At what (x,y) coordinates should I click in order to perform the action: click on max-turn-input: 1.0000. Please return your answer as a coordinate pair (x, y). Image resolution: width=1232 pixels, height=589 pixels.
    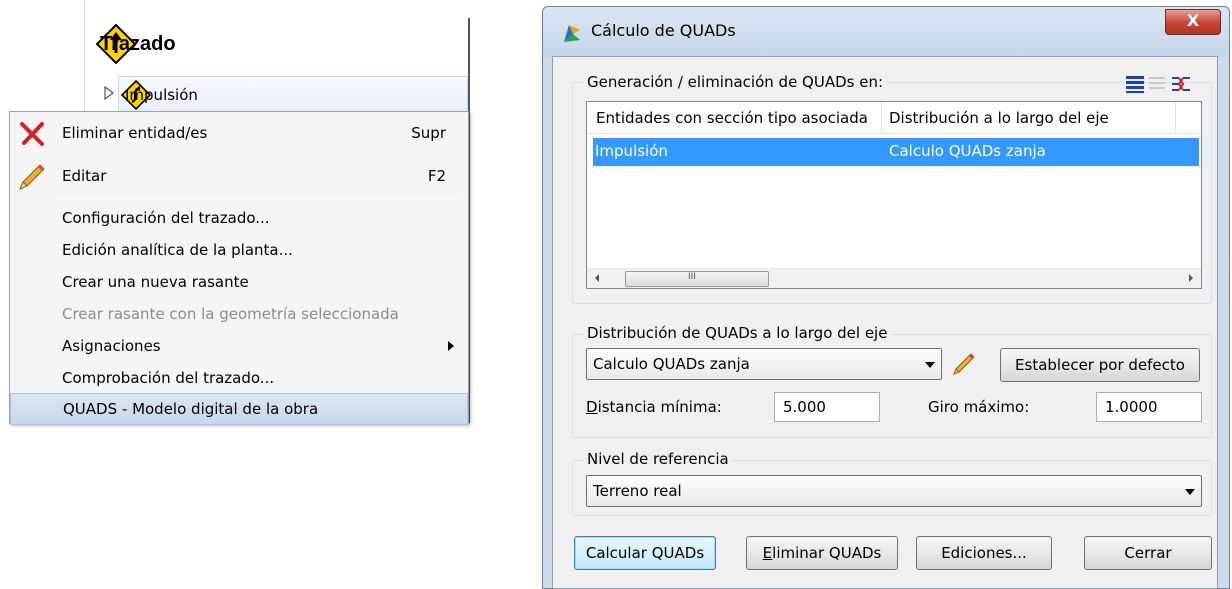
    Looking at the image, I should click on (1149, 407).